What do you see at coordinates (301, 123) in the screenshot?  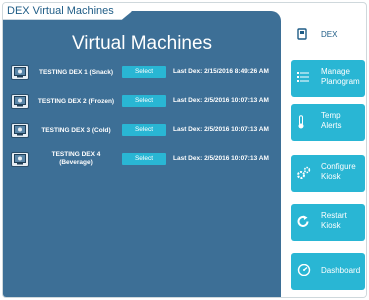 I see `thermometer-icon` at bounding box center [301, 123].